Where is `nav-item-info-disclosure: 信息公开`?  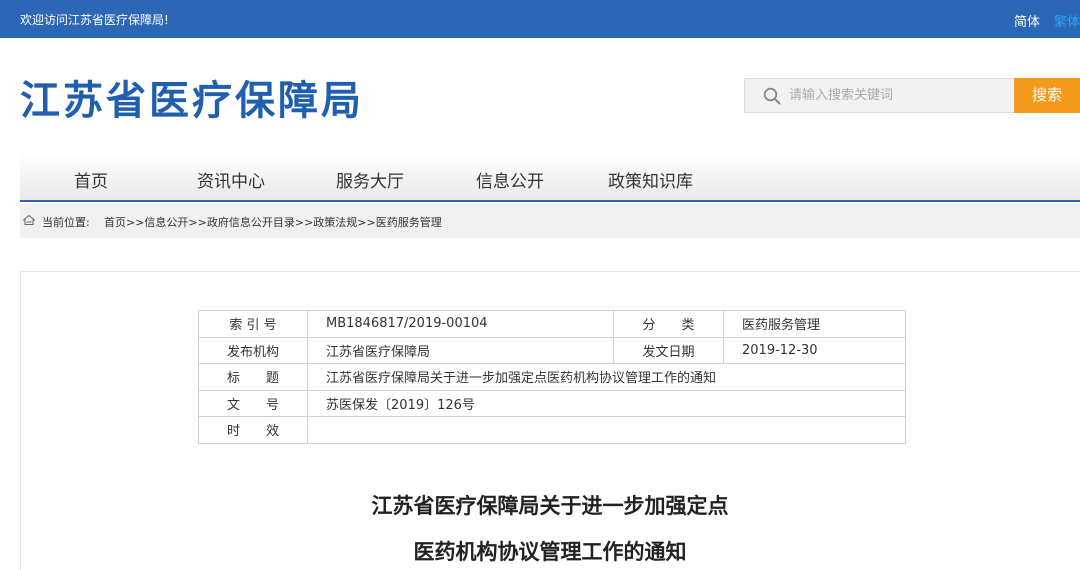
nav-item-info-disclosure: 信息公开 is located at coordinates (510, 179).